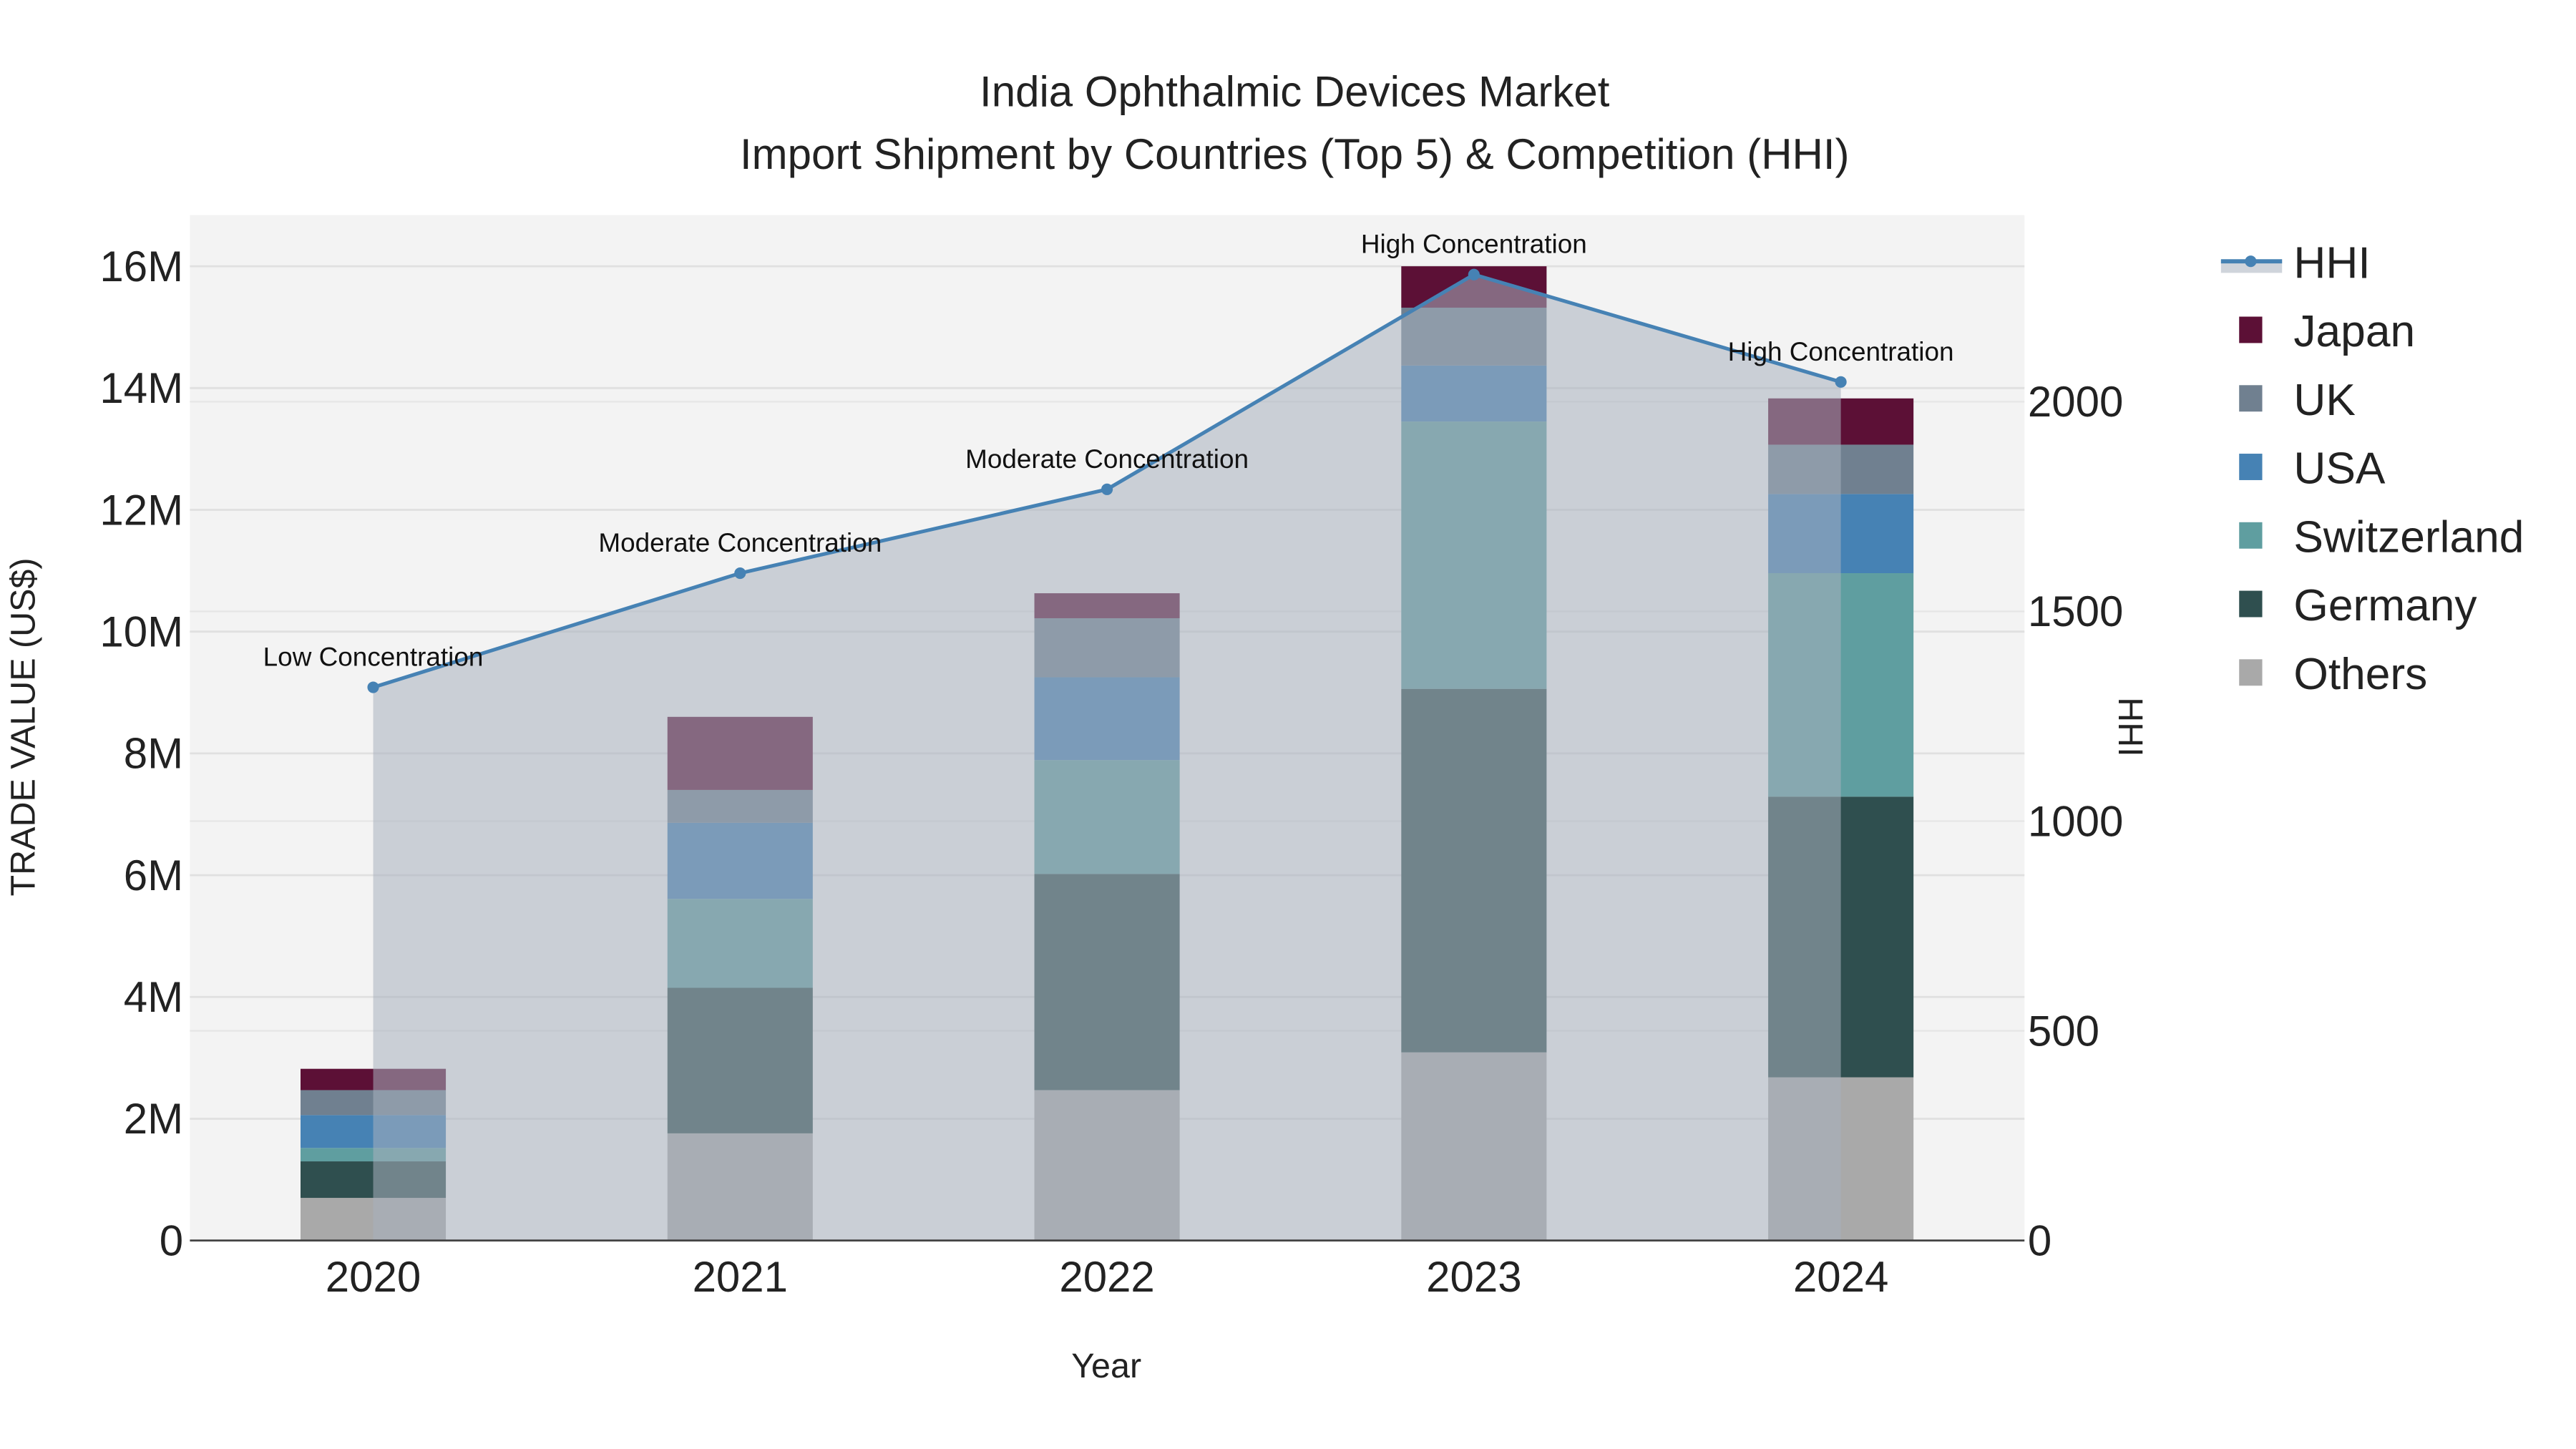 The image size is (2576, 1449). Describe the element at coordinates (1473, 1277) in the screenshot. I see `x-tick-label: 2023` at that location.